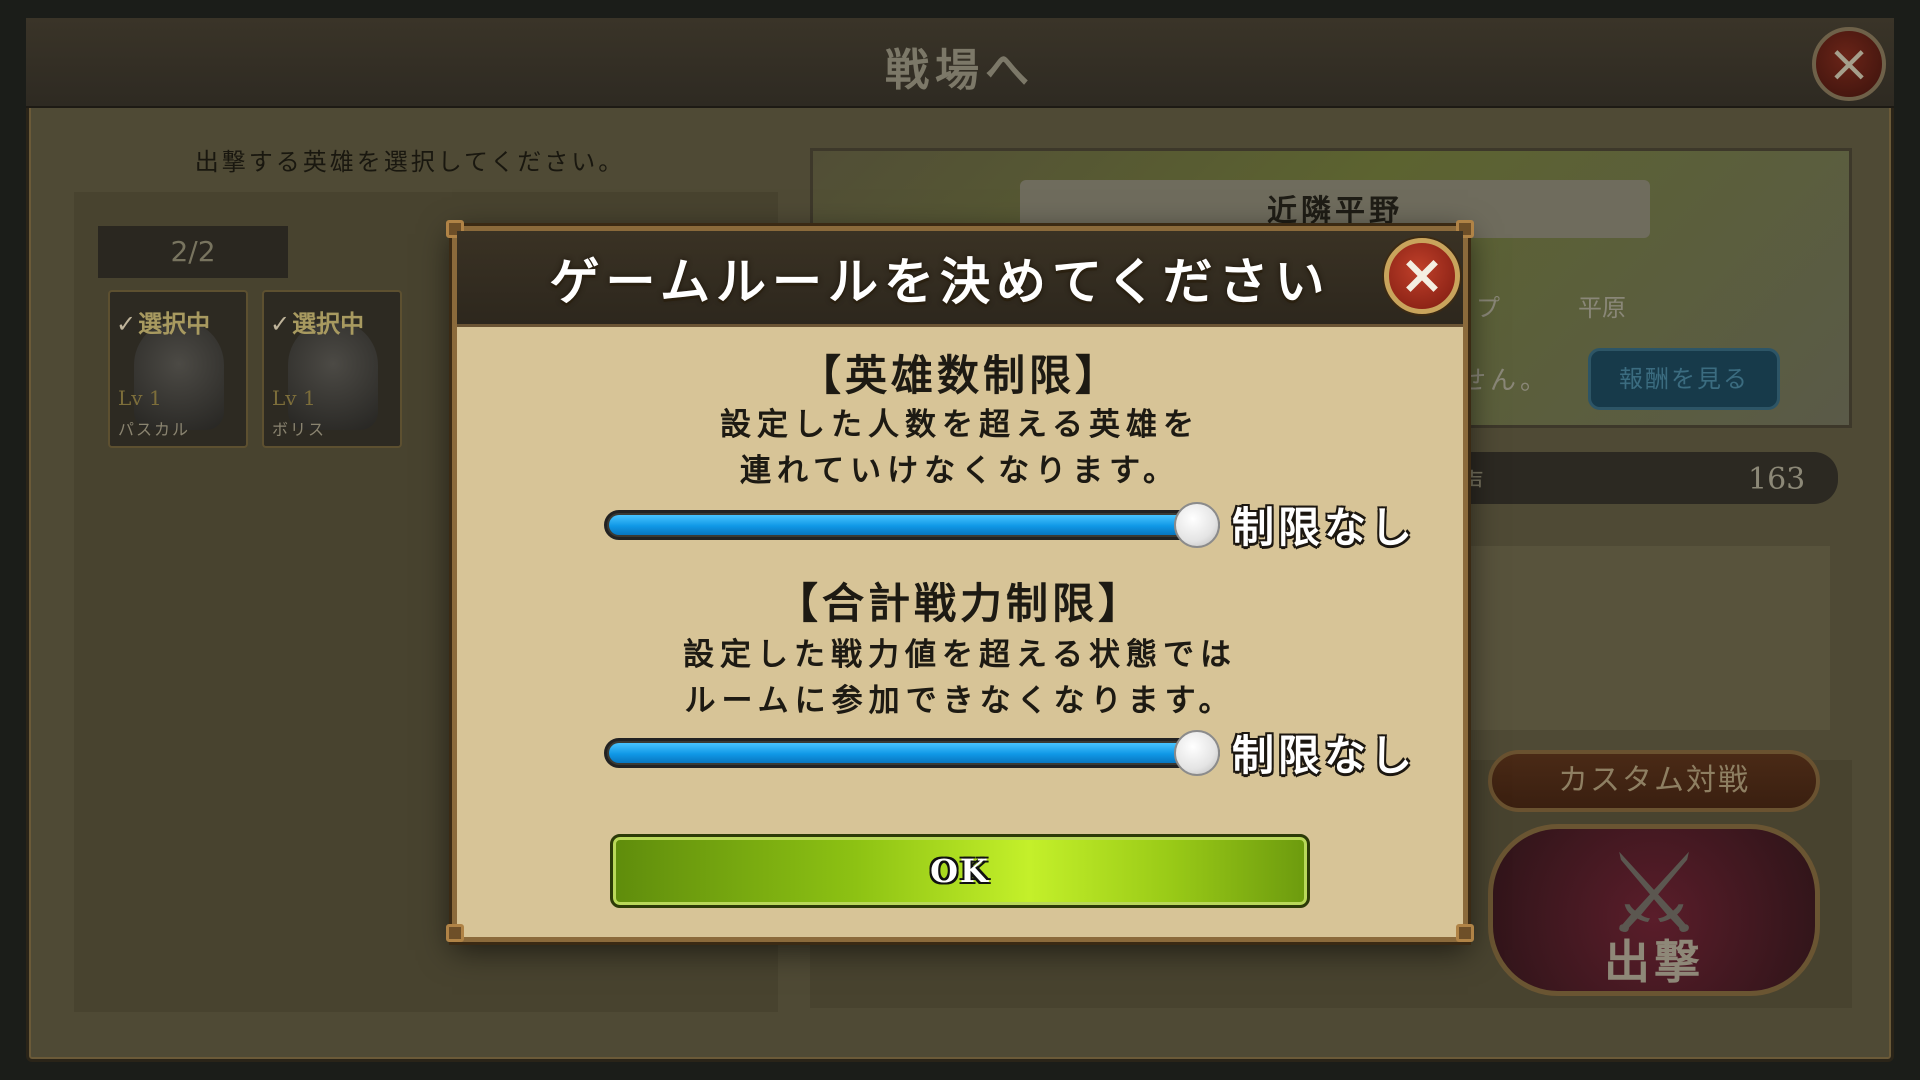  Describe the element at coordinates (154, 429) in the screenshot. I see `hero-name: パスカル` at that location.